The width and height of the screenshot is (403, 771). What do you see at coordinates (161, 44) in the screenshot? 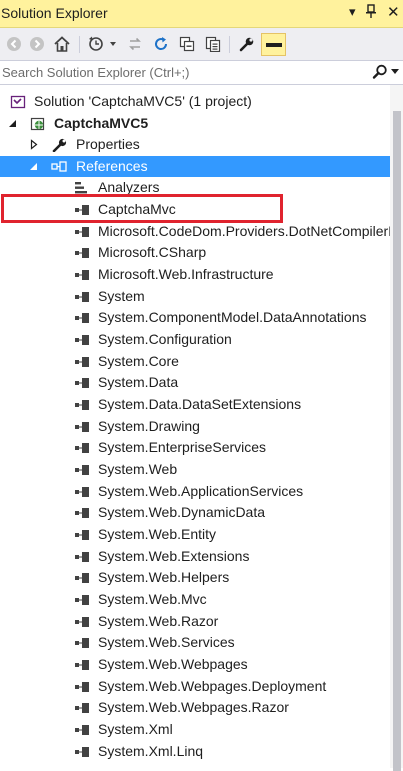
I see `refresh-button` at bounding box center [161, 44].